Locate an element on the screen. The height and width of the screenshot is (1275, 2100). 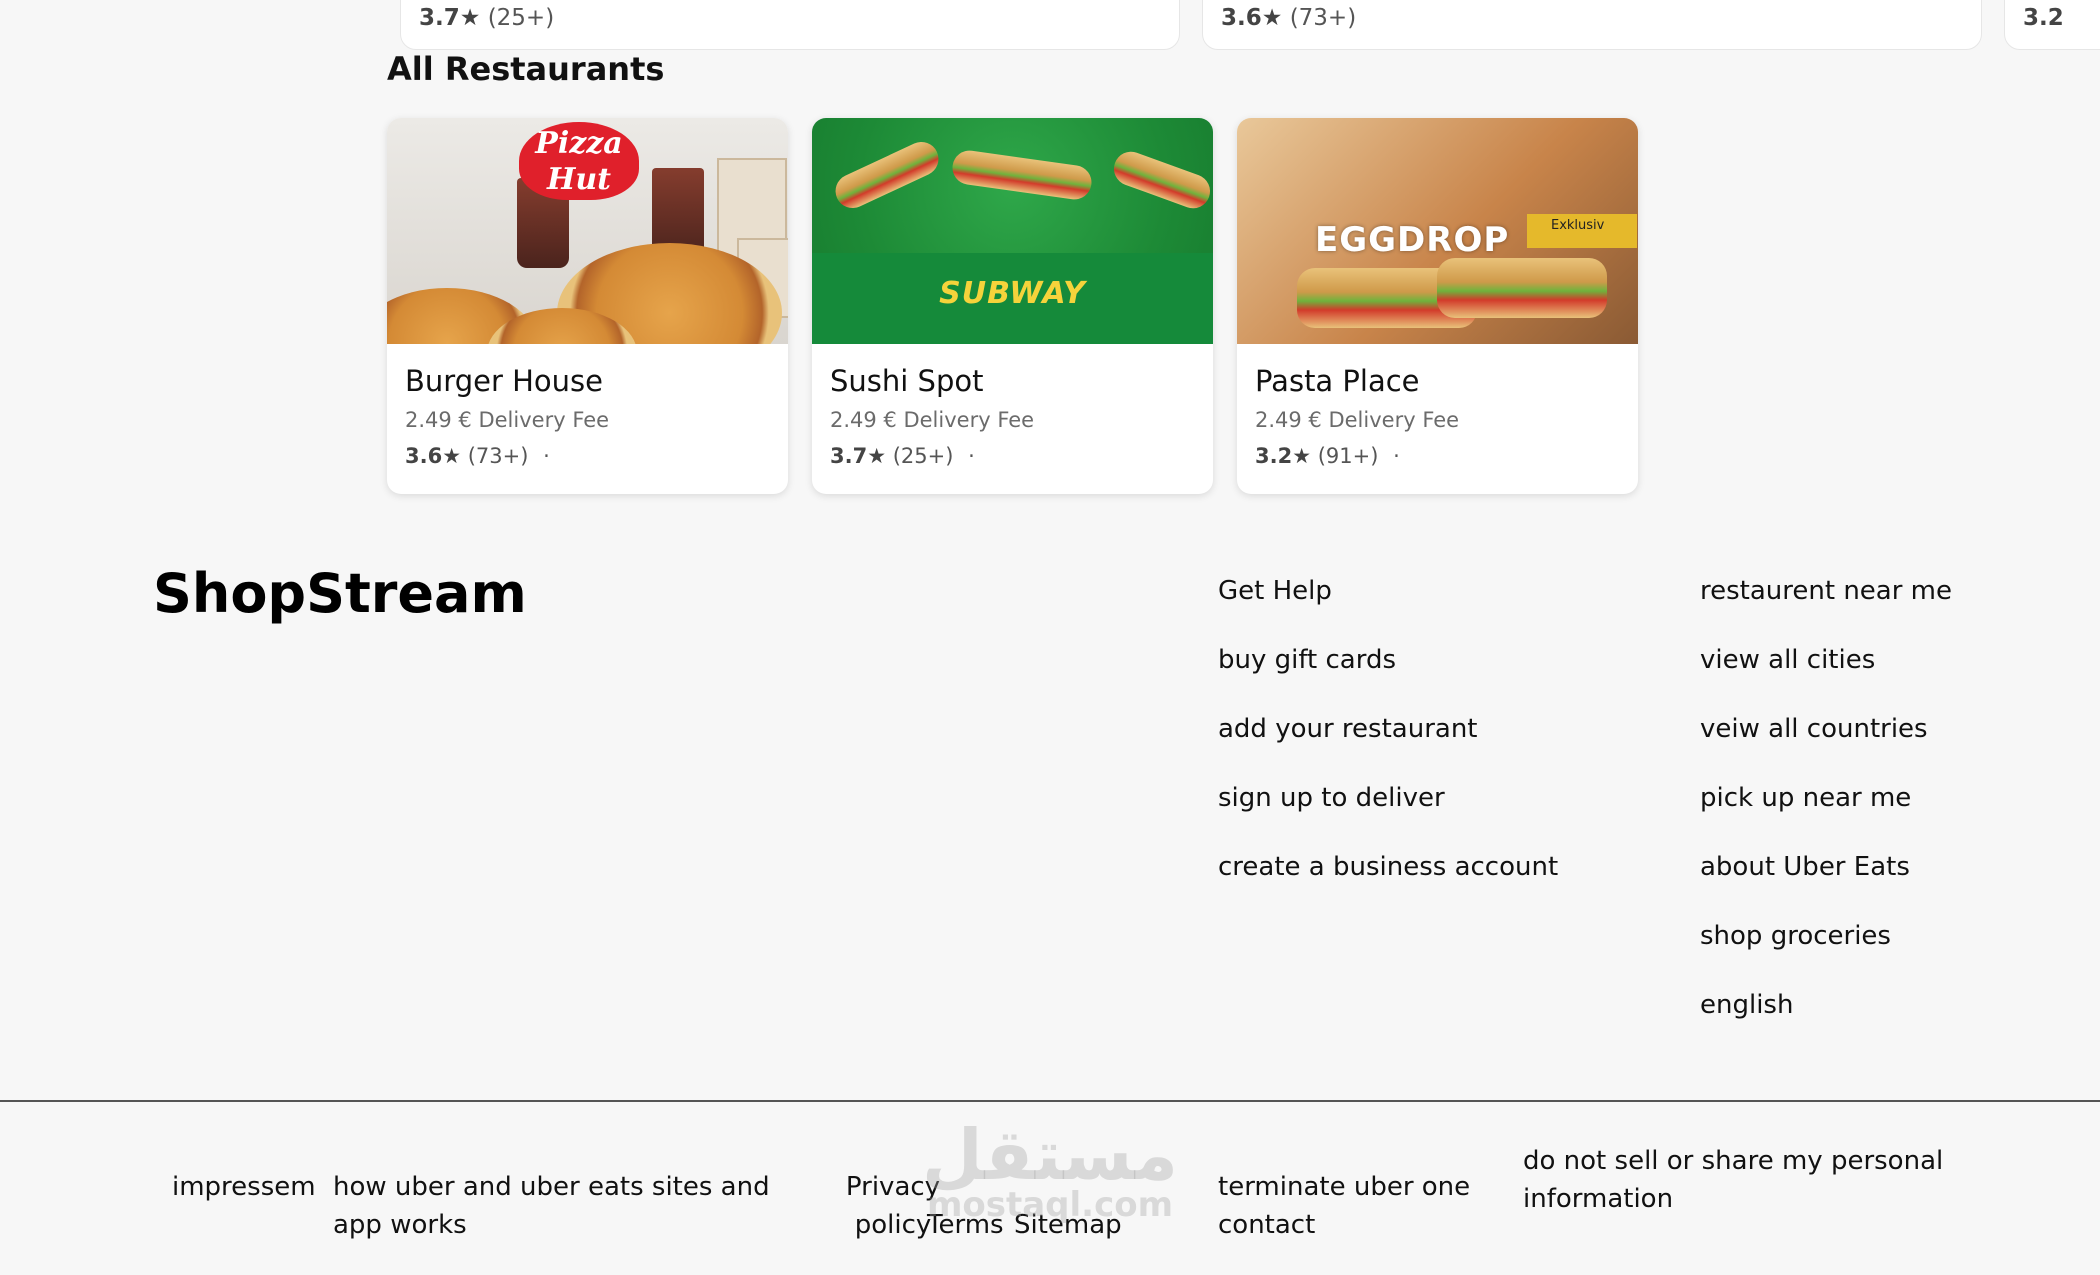
top-restaurant-card: 3.6★ (73+) is located at coordinates (1592, 25).